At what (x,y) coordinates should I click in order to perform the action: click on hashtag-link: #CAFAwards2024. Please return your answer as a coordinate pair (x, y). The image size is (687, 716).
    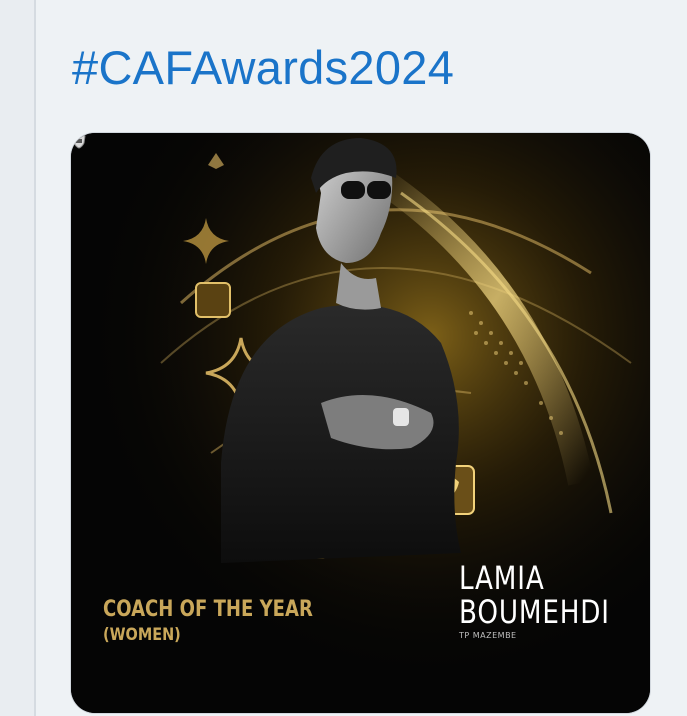
    Looking at the image, I should click on (263, 67).